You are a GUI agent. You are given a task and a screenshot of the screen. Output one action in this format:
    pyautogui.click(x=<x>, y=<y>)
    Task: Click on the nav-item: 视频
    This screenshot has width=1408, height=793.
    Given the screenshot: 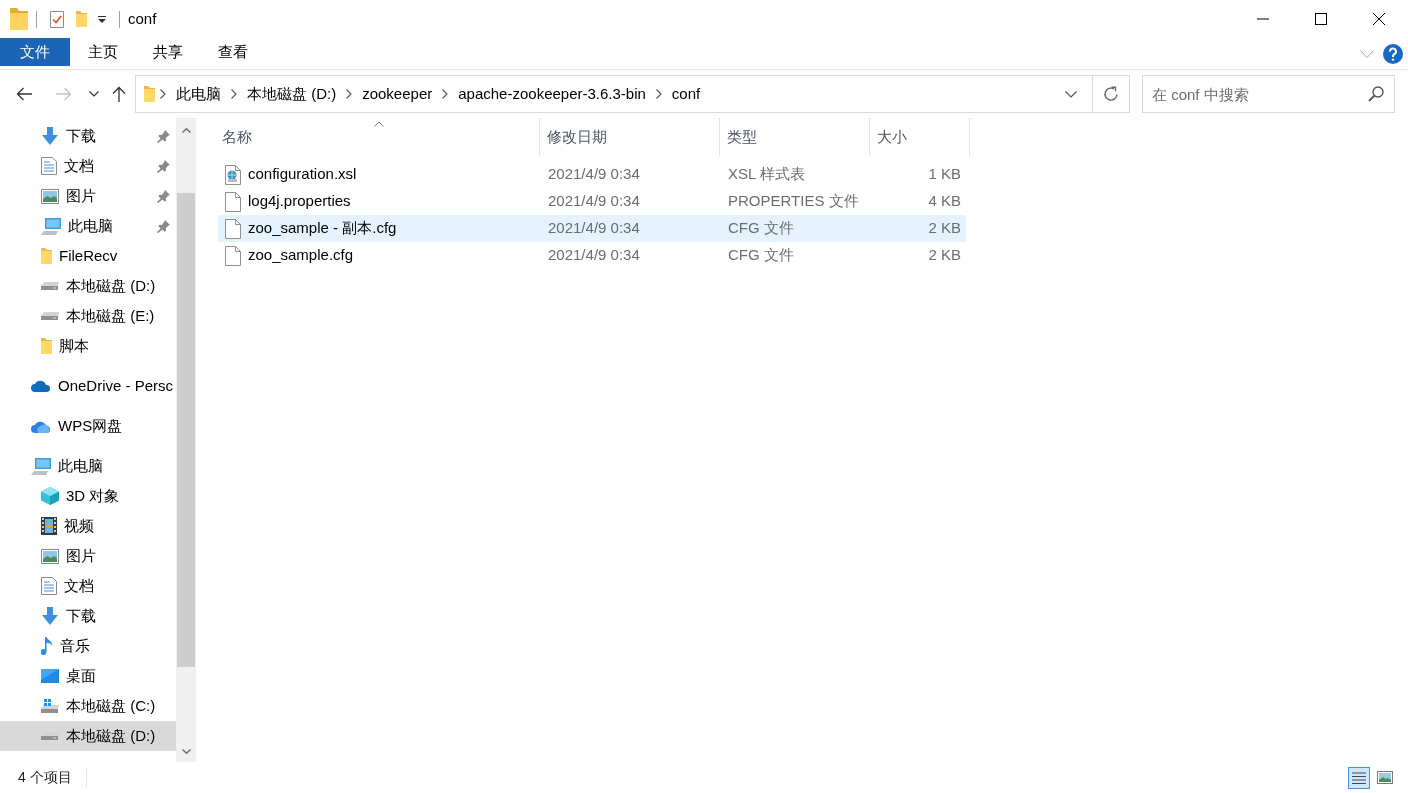 What is the action you would take?
    pyautogui.click(x=88, y=526)
    